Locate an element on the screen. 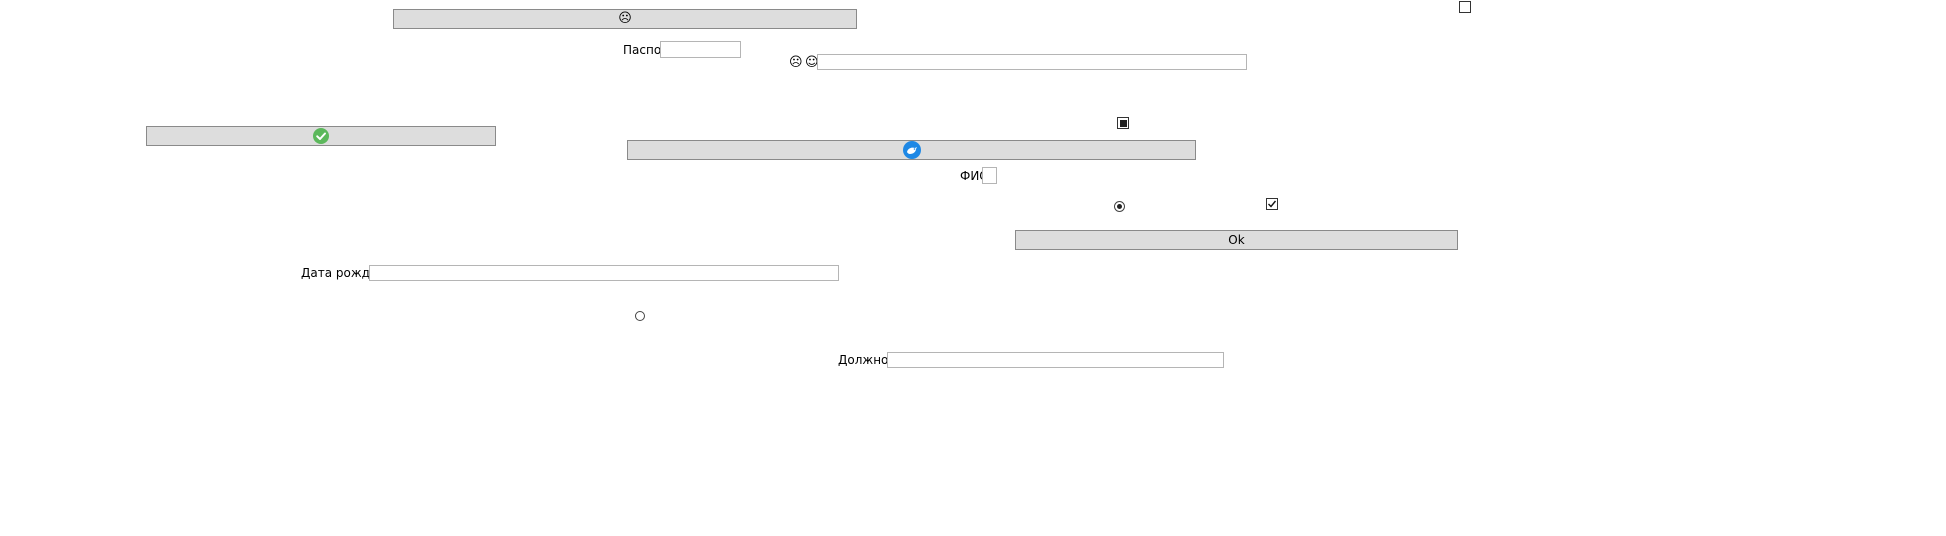 This screenshot has width=1946, height=536. ok-button: Ok is located at coordinates (1236, 240).